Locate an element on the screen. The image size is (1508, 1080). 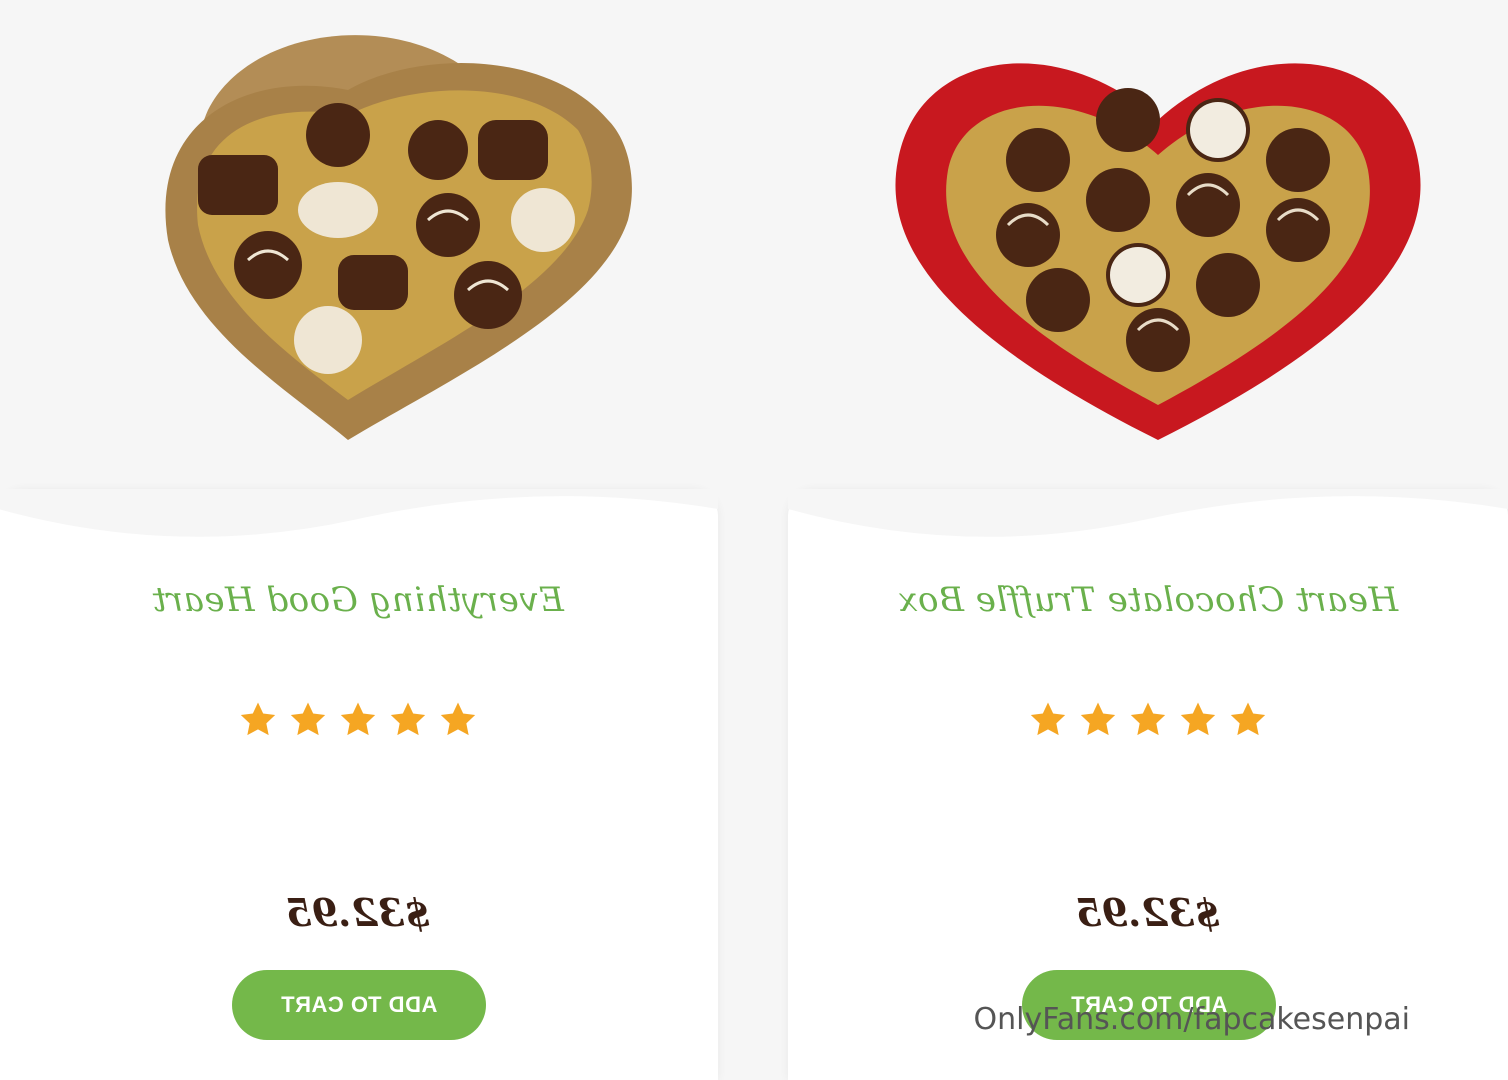
watermark-text: OnlyFans.com/fapcakesenpai is located at coordinates (1192, 1019).